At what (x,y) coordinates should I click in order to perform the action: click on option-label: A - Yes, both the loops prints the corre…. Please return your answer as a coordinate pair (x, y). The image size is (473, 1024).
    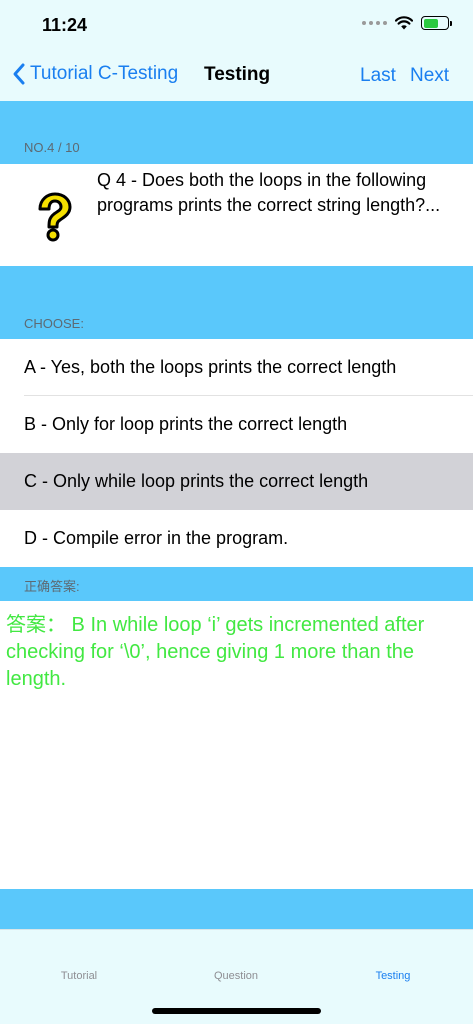
    Looking at the image, I should click on (210, 367).